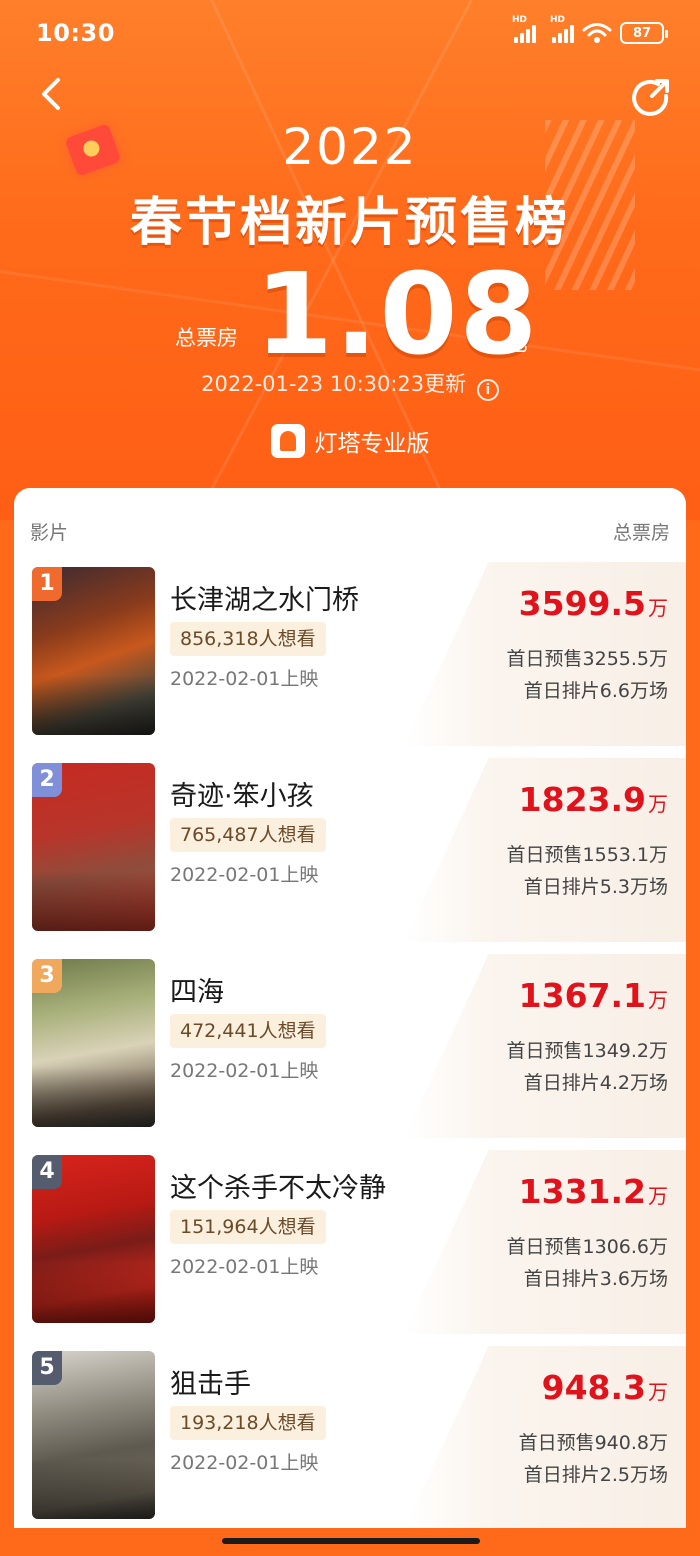 The width and height of the screenshot is (700, 1556). What do you see at coordinates (595, 691) in the screenshot?
I see `first-day-screenings: 首日排片6.6万场` at bounding box center [595, 691].